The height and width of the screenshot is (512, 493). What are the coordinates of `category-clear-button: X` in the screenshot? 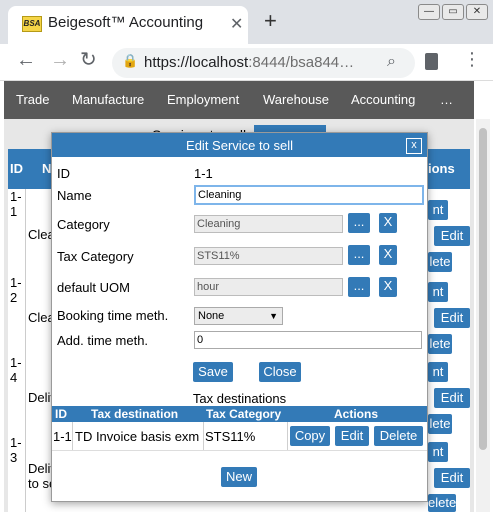 It's located at (388, 223).